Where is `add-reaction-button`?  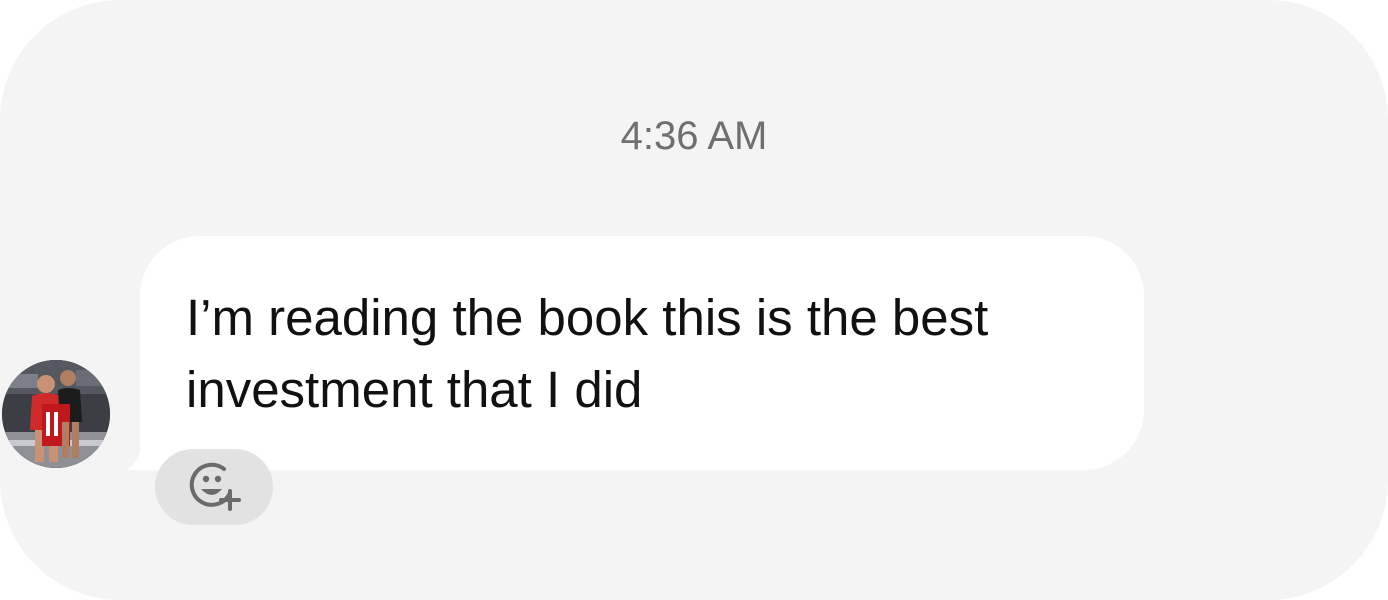
add-reaction-button is located at coordinates (214, 487).